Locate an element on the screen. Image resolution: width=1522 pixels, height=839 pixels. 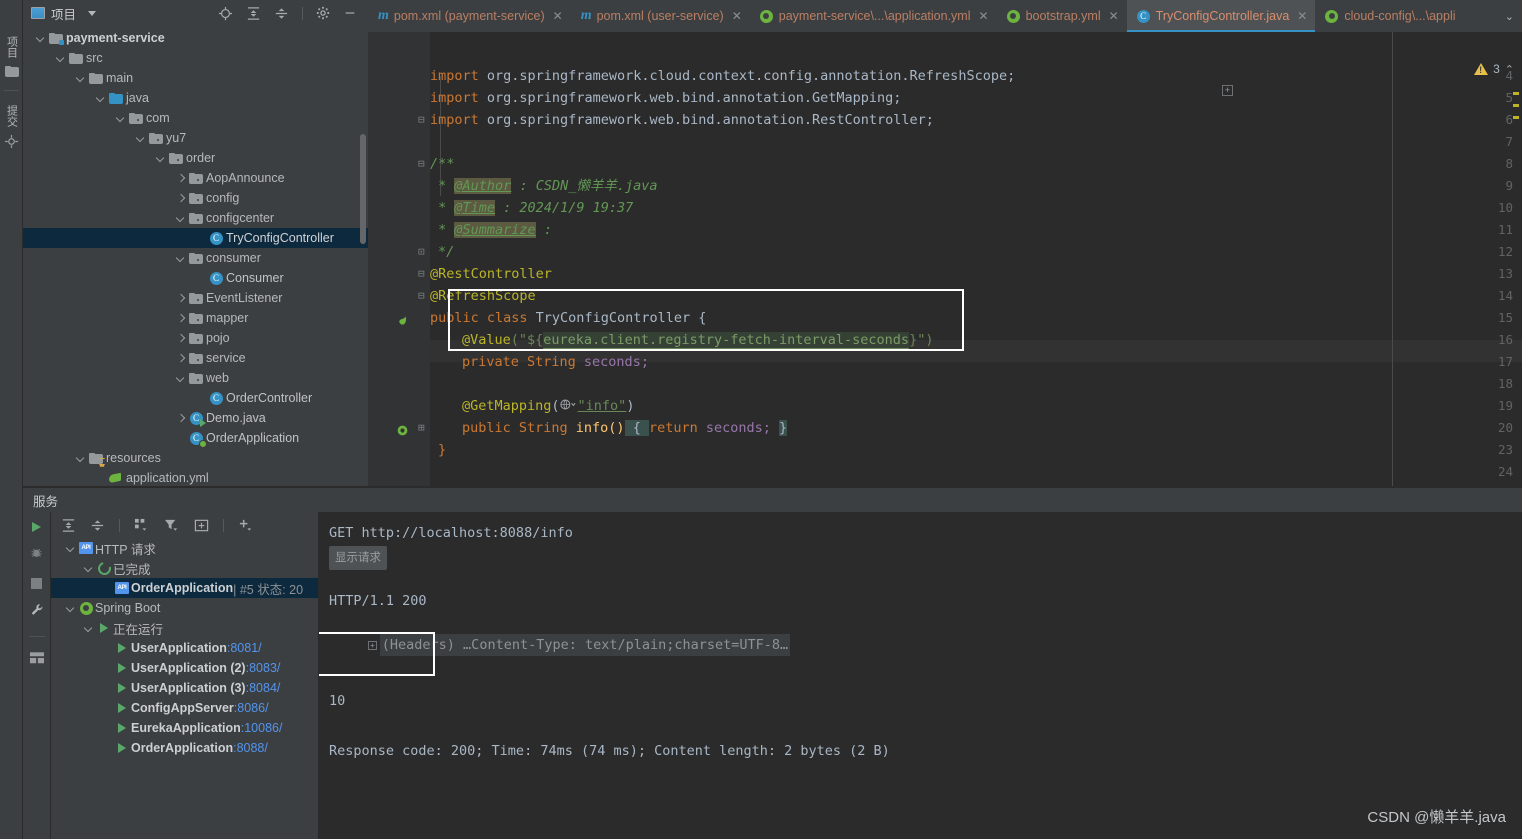
editor-tab: m pom.xml (payment-service) ✕ is located at coordinates (469, 16).